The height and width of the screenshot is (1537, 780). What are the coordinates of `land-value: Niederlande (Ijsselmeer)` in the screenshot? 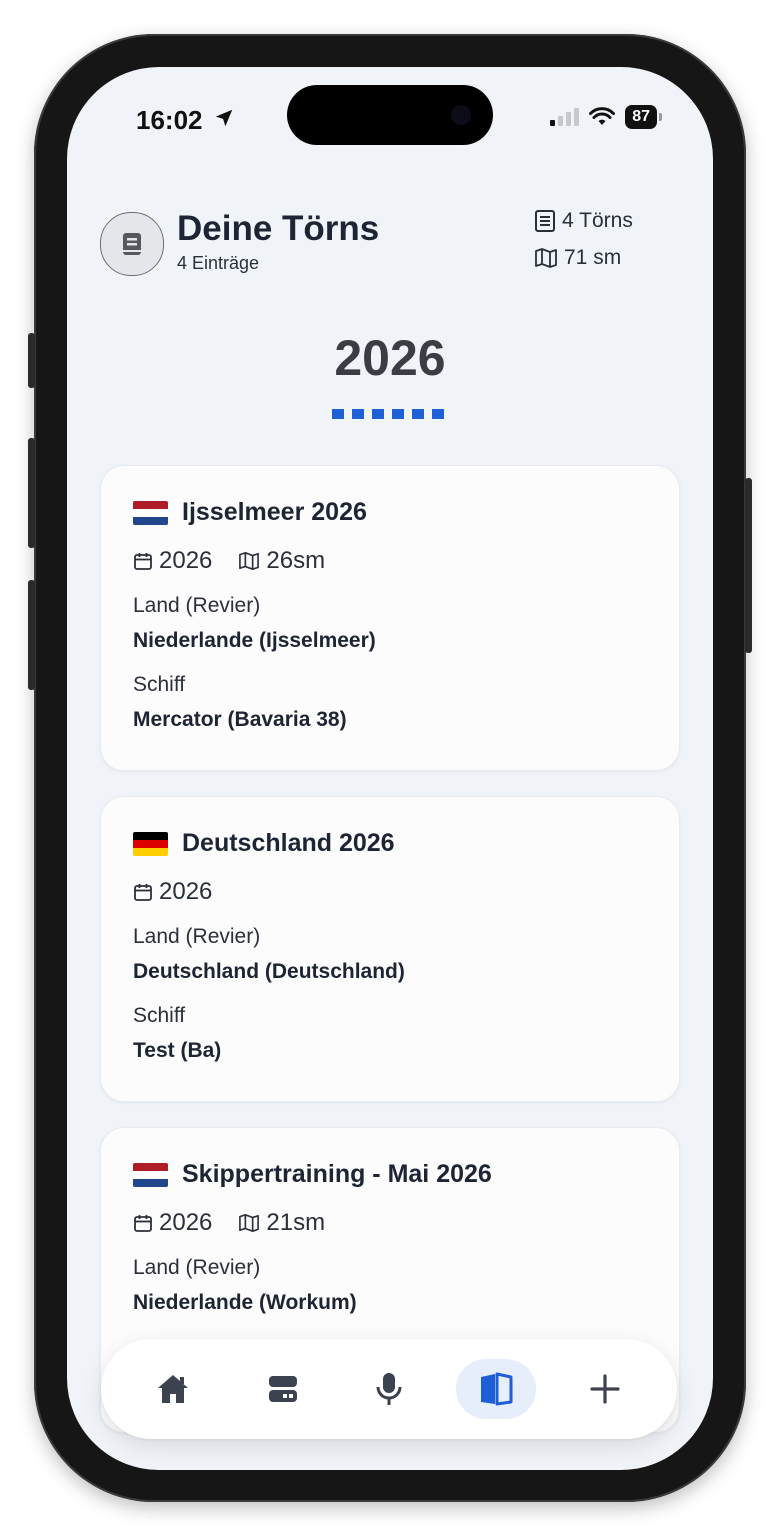 It's located at (254, 640).